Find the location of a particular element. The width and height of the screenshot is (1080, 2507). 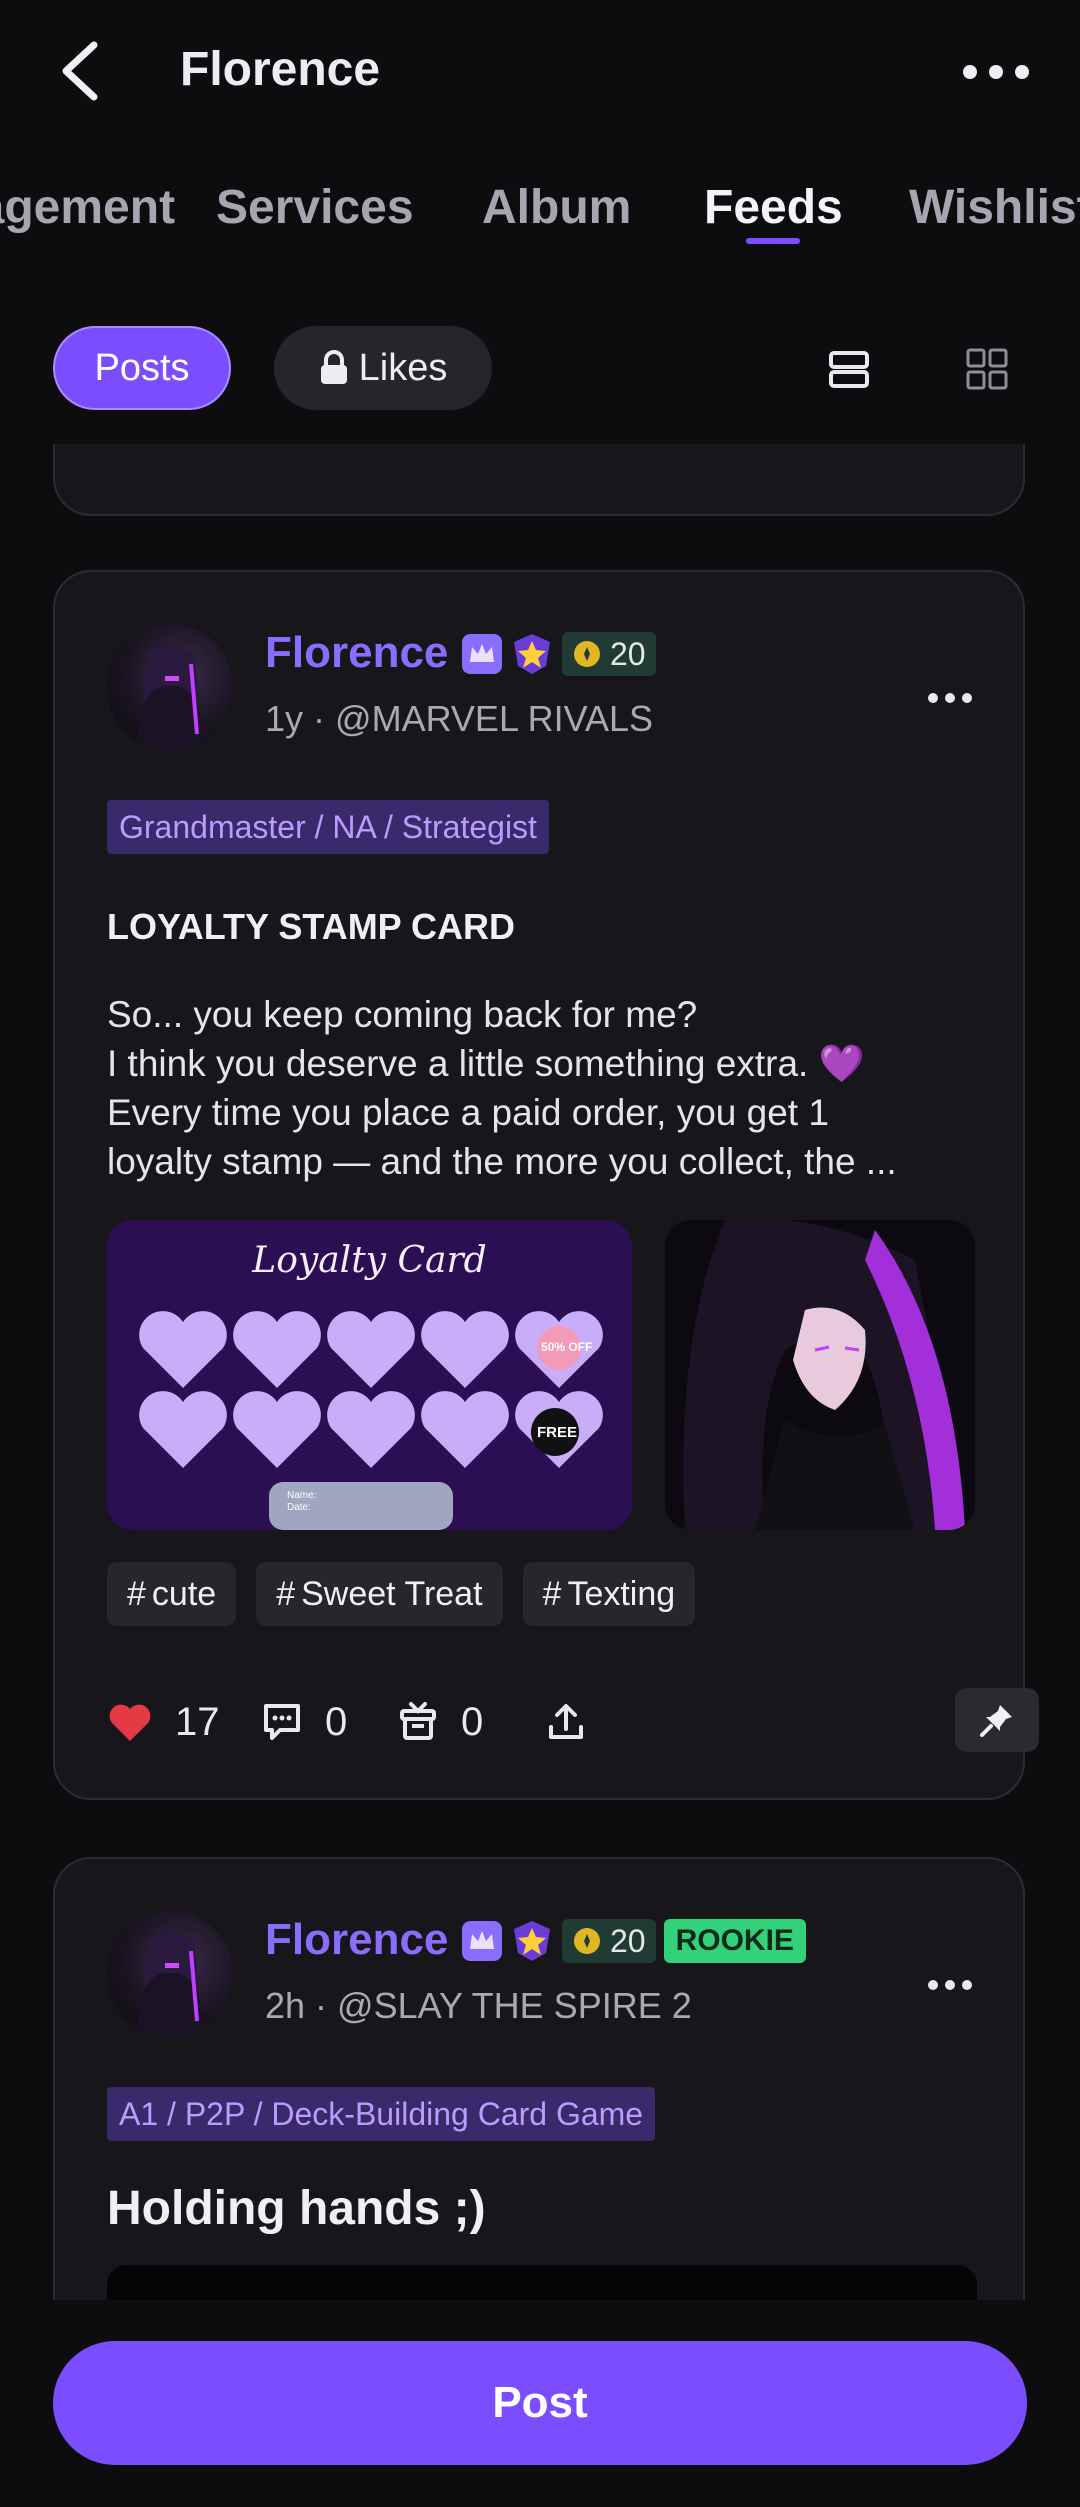

likes-filter-button: Likes is located at coordinates (383, 368).